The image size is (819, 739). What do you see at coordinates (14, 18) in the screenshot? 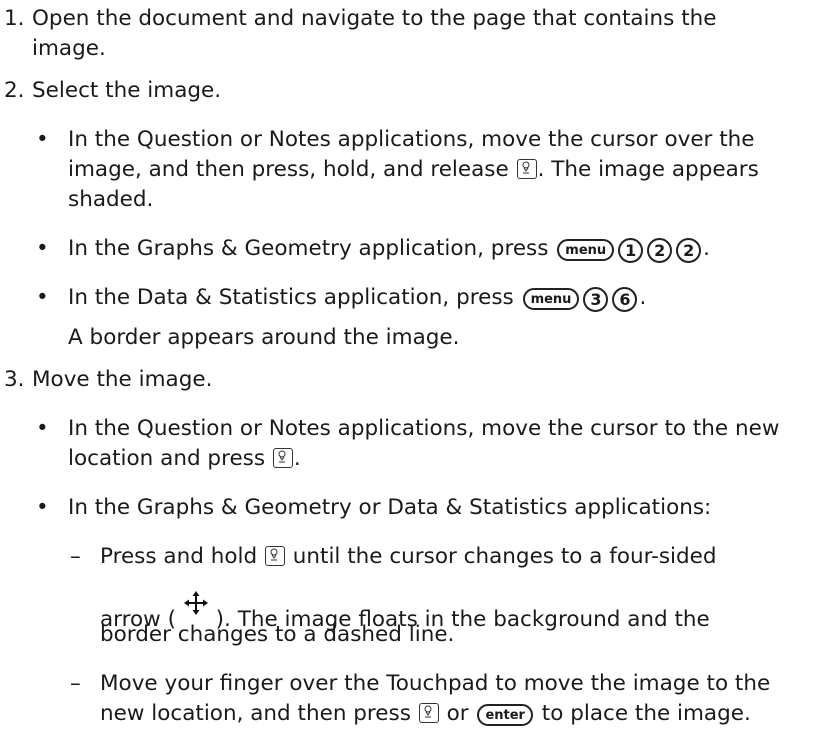
I see `step-number: 1.` at bounding box center [14, 18].